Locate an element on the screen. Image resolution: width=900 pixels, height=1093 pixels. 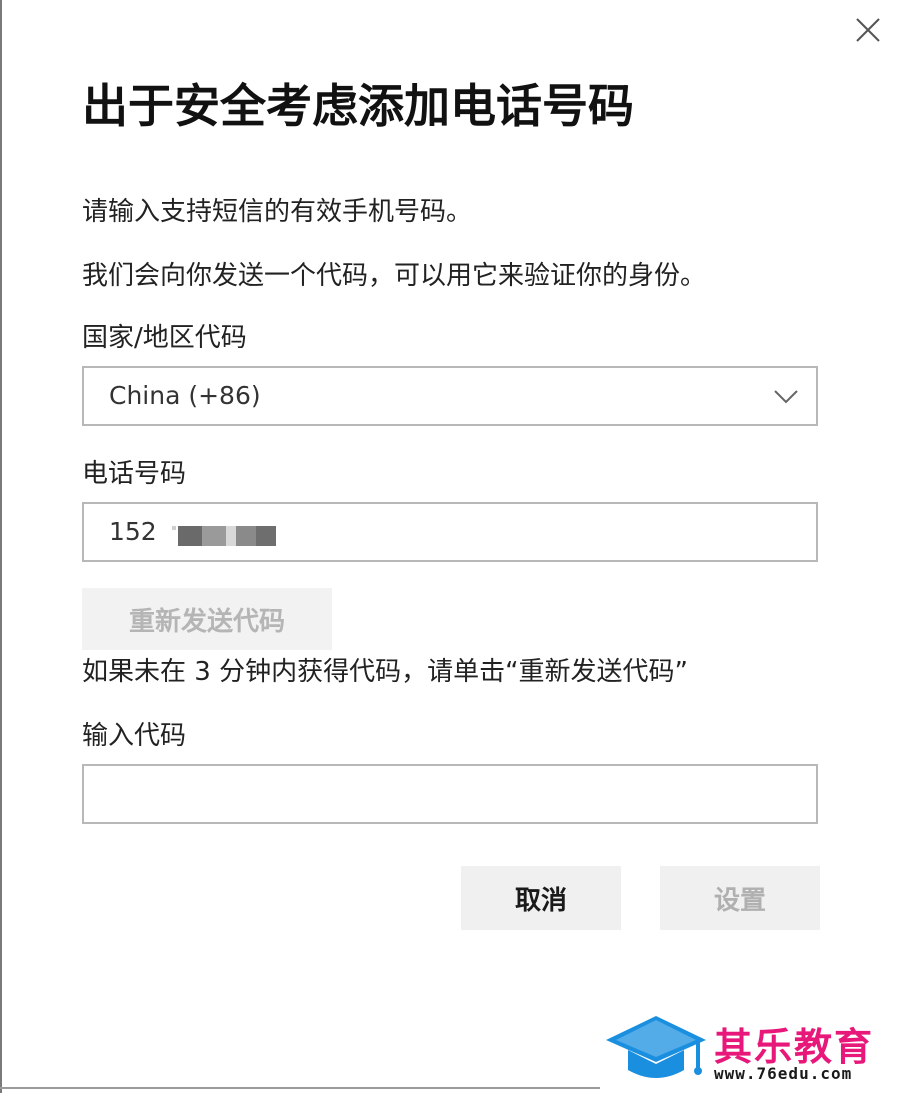
resend-hint-text: 如果未在 3 分钟内获得代码，请单击“重新发送代码” is located at coordinates (385, 672).